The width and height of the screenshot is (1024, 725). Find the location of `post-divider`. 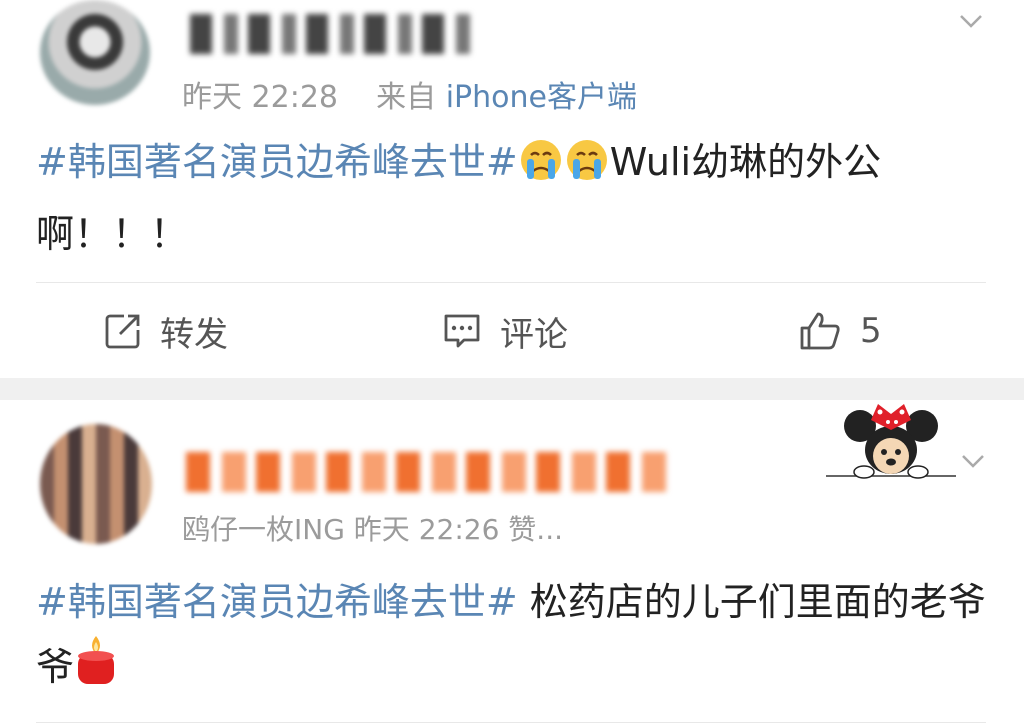

post-divider is located at coordinates (512, 389).